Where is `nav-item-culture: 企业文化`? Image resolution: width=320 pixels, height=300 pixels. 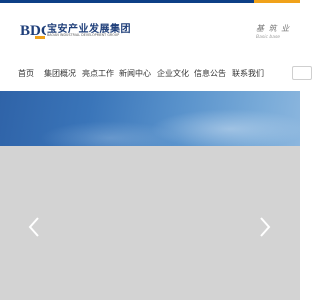 nav-item-culture: 企业文化 is located at coordinates (173, 73).